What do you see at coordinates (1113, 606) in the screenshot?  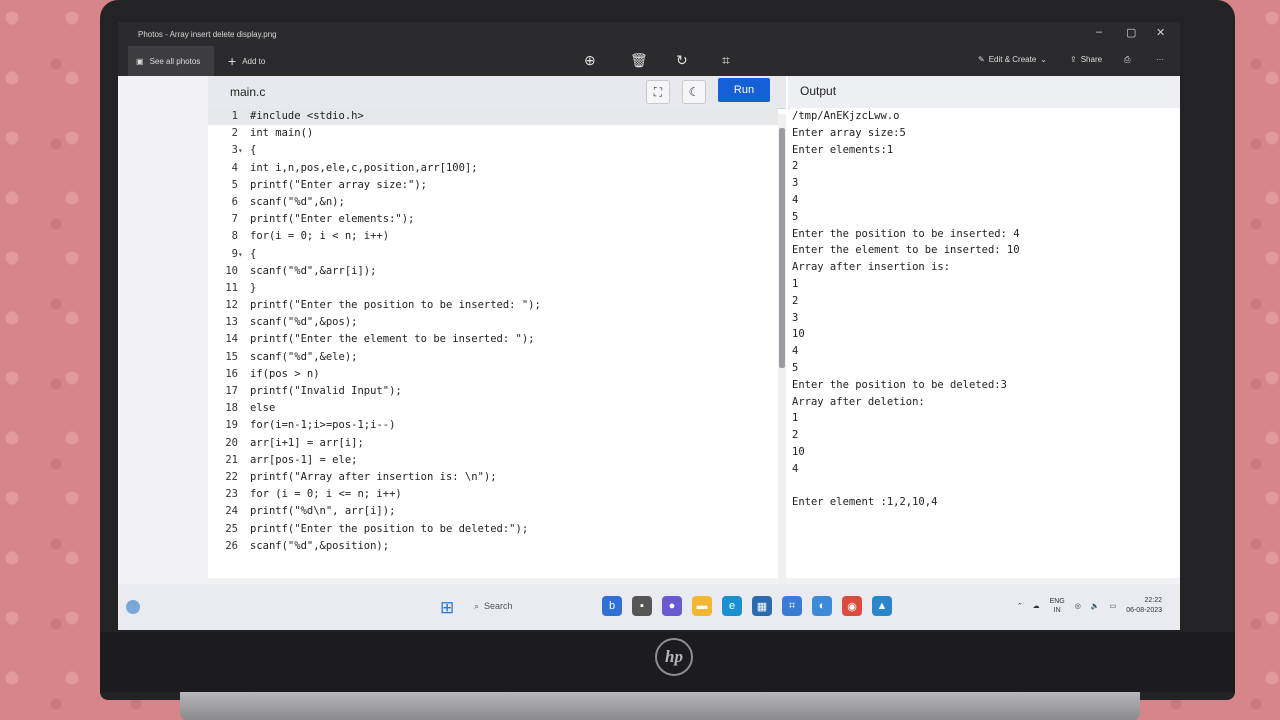 I see `battery-icon: ▭` at bounding box center [1113, 606].